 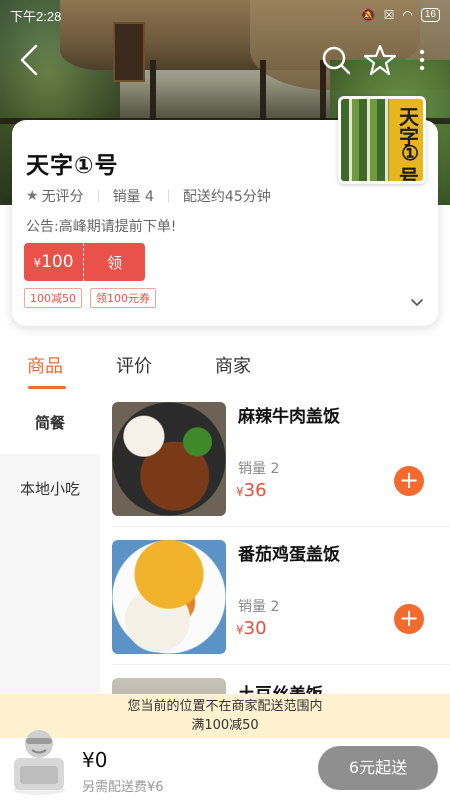 I want to click on shop-meta: ★ 无评分 销量 4 配送约45分钟, so click(x=148, y=196).